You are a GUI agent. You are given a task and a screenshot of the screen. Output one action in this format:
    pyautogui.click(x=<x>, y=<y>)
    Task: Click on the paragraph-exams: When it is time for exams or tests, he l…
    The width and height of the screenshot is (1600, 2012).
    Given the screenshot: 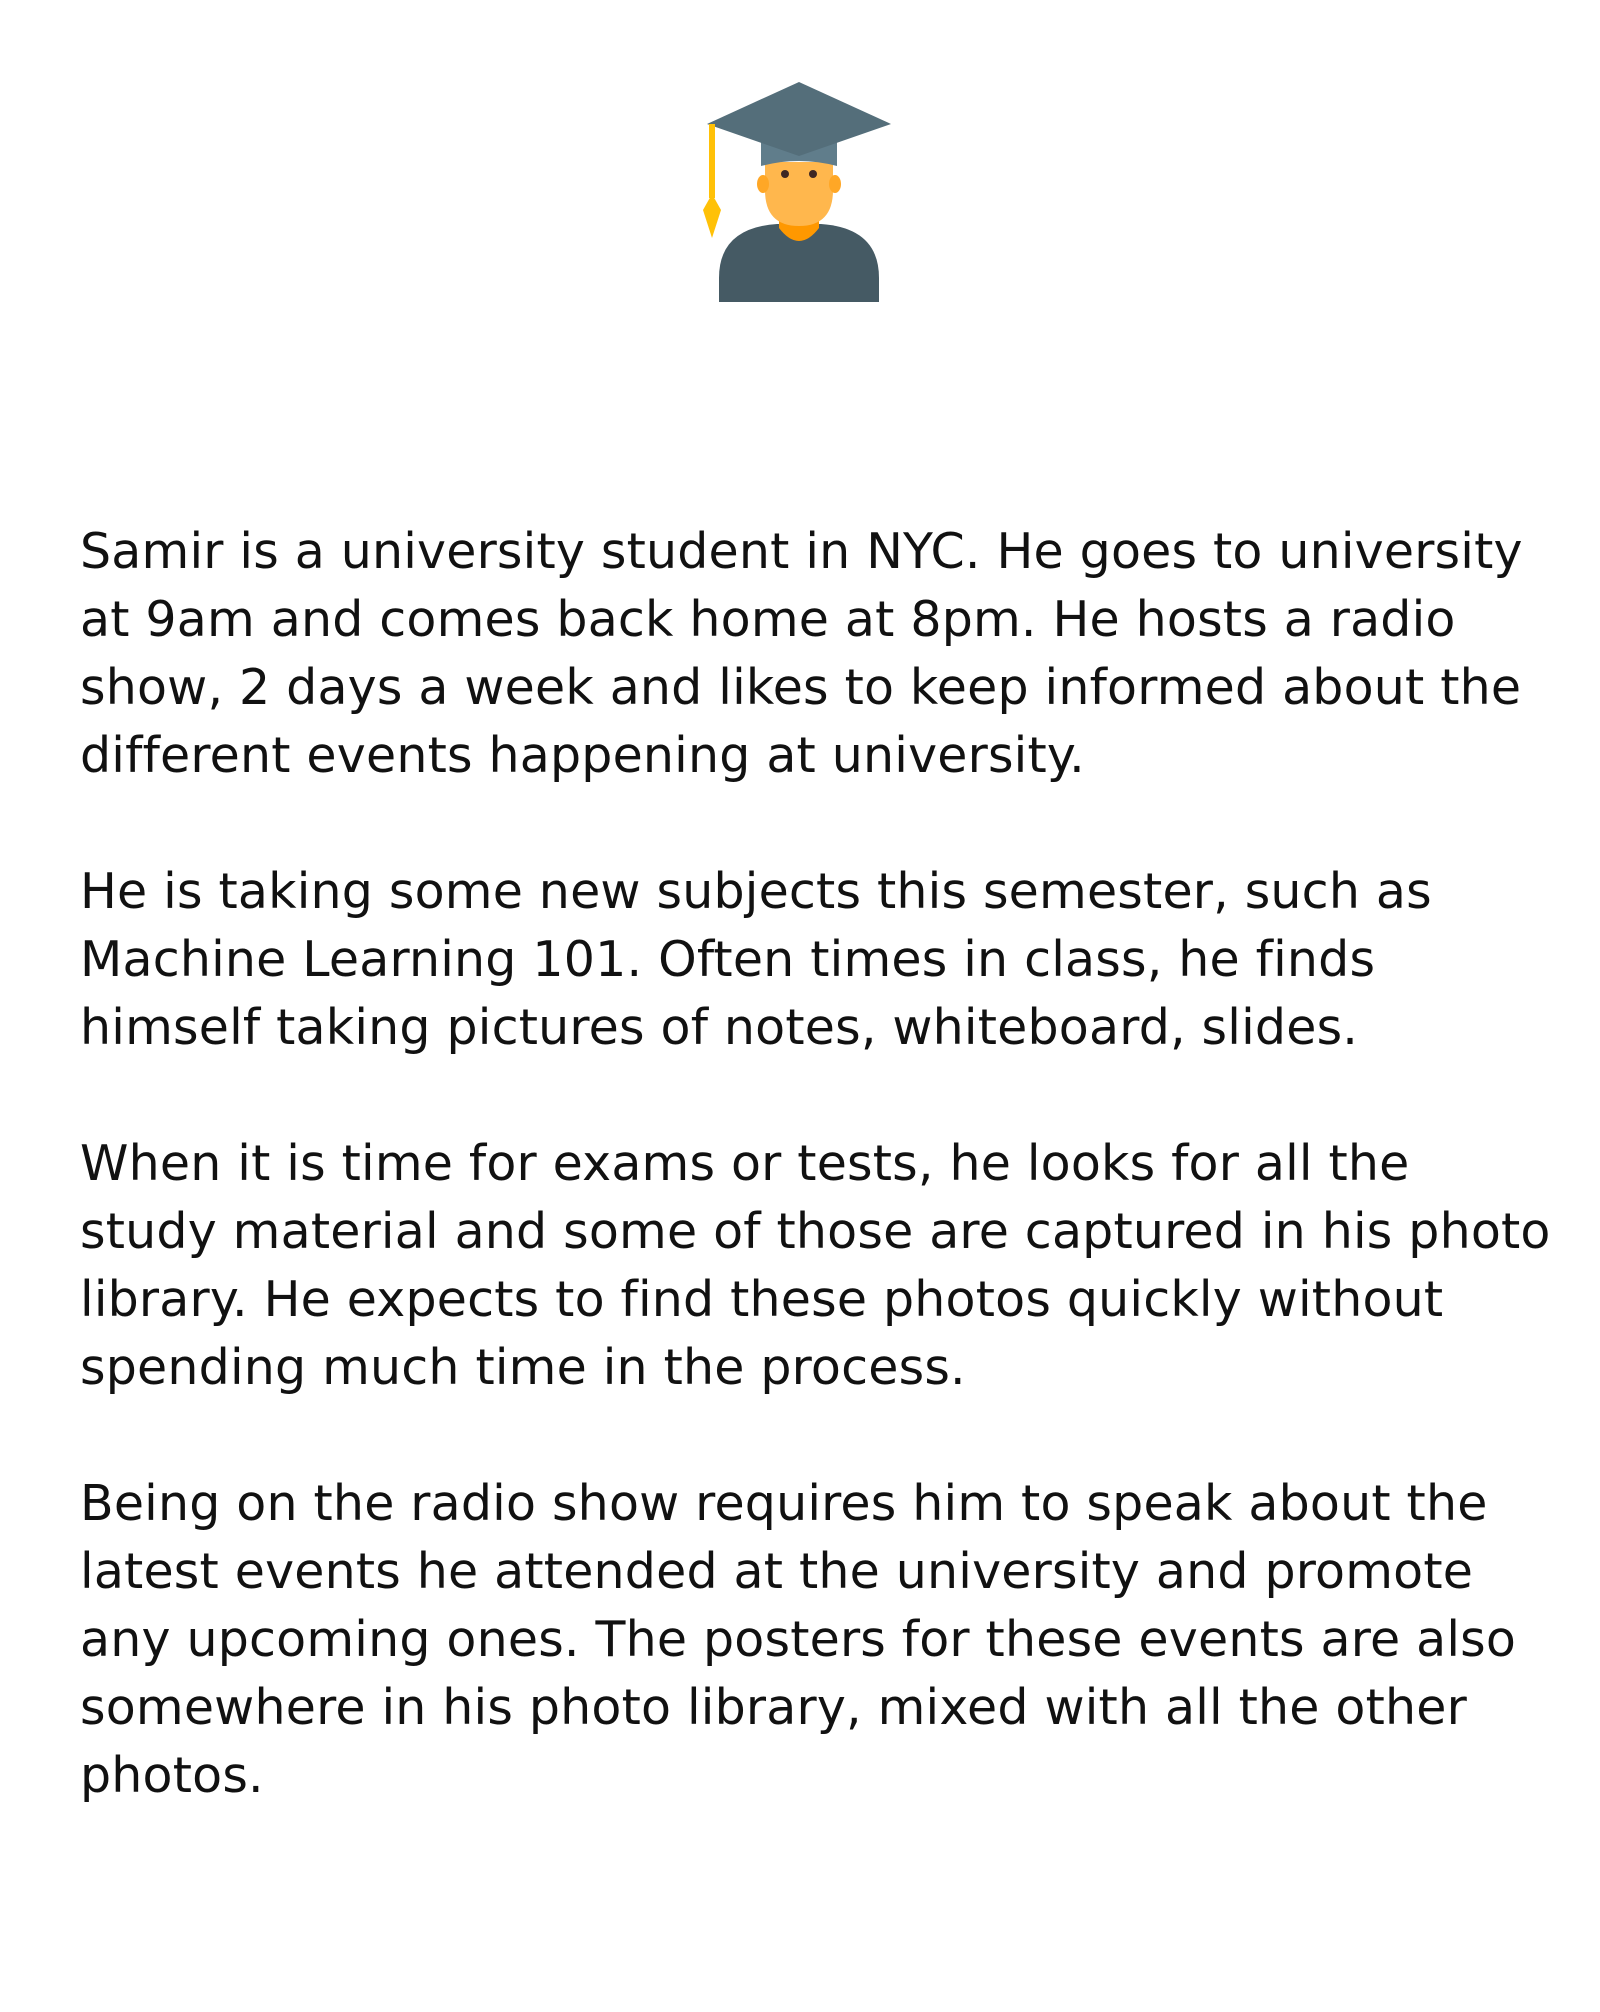 What is the action you would take?
    pyautogui.click(x=815, y=1265)
    